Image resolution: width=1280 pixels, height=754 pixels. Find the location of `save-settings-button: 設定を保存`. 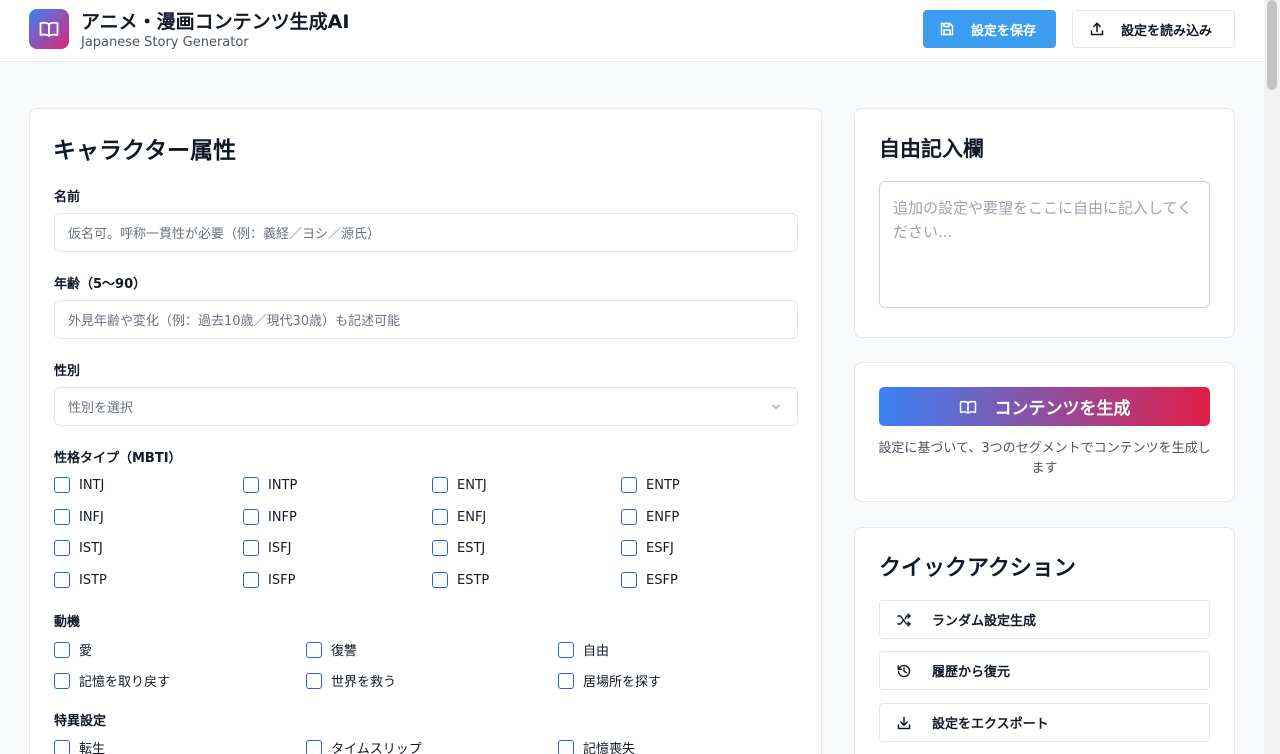

save-settings-button: 設定を保存 is located at coordinates (989, 29).